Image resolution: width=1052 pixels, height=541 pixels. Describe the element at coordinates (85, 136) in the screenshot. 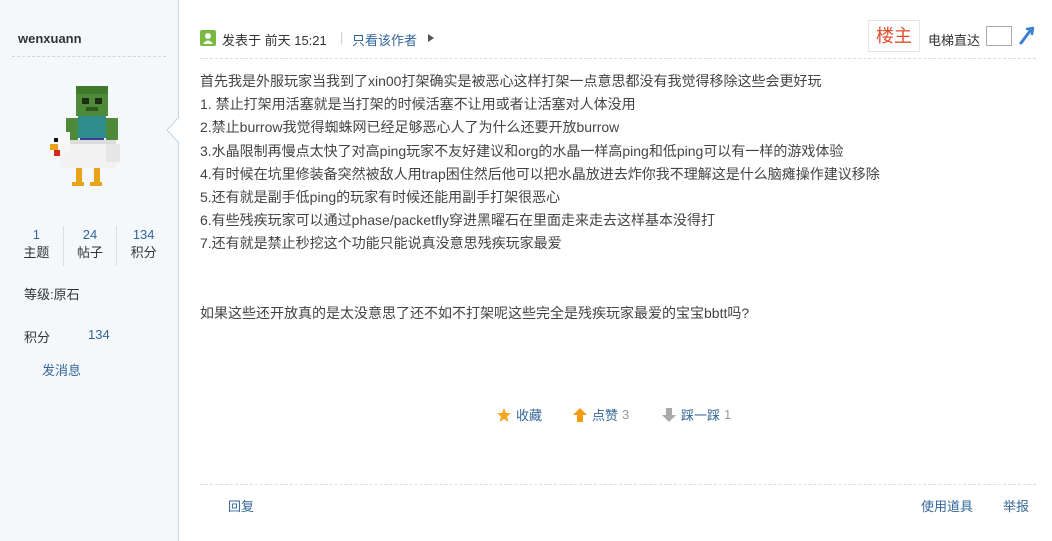

I see `minecraft-zombie-chicken-jockey-icon` at that location.